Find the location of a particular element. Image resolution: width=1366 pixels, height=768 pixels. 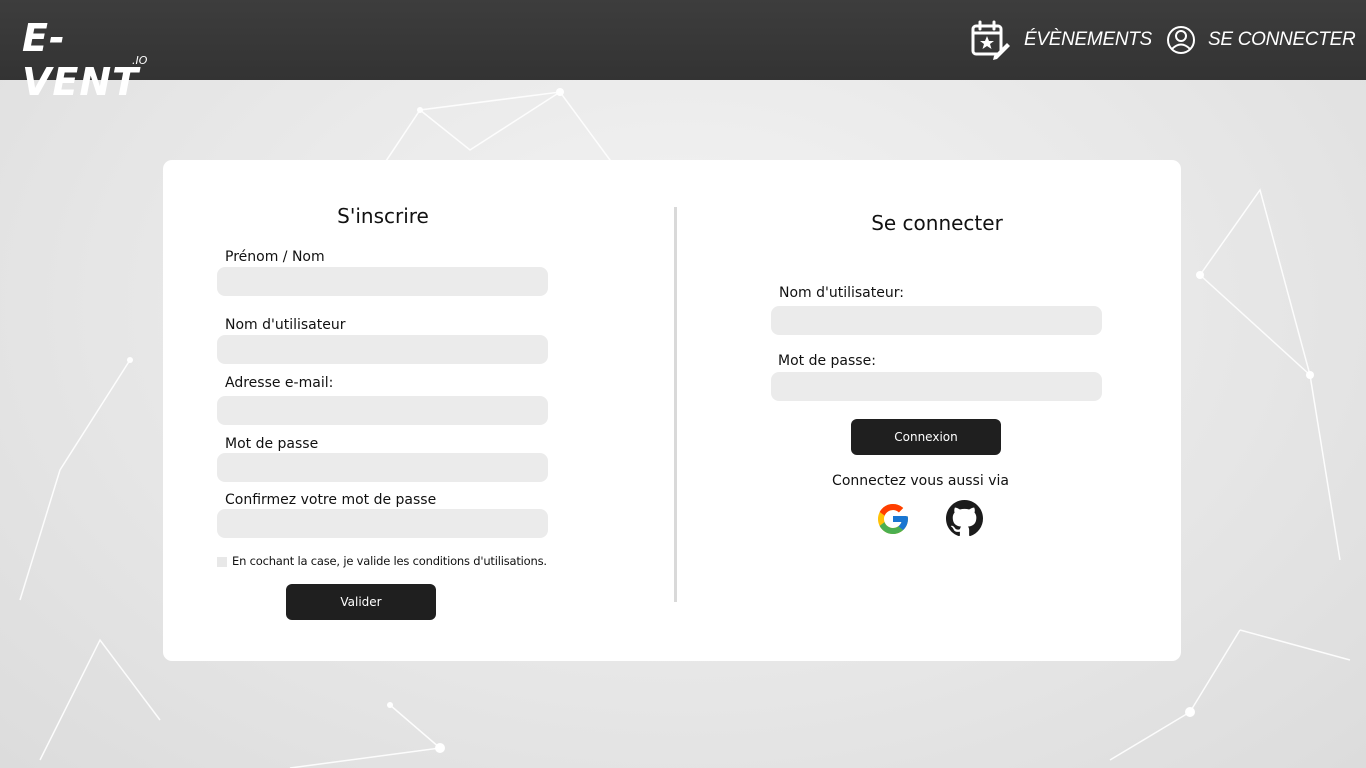

login-password-label: Mot de passe: is located at coordinates (827, 361).